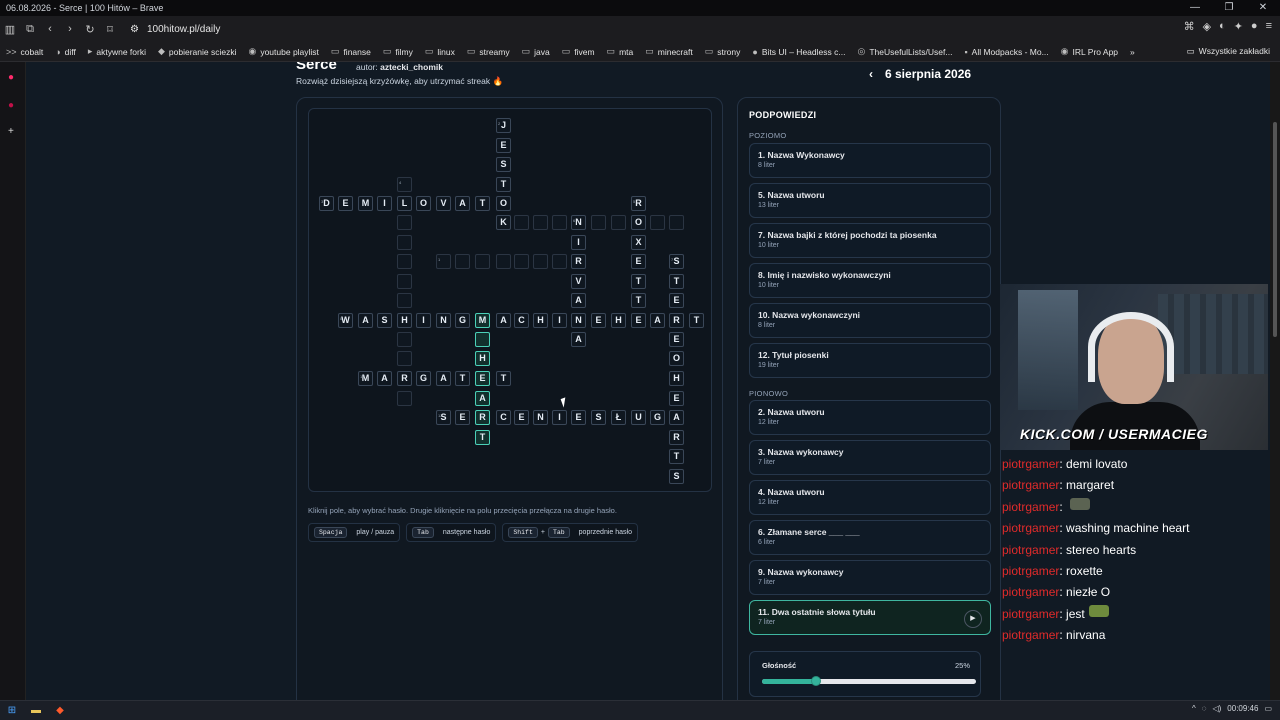  What do you see at coordinates (869, 681) in the screenshot?
I see `volume-slider` at bounding box center [869, 681].